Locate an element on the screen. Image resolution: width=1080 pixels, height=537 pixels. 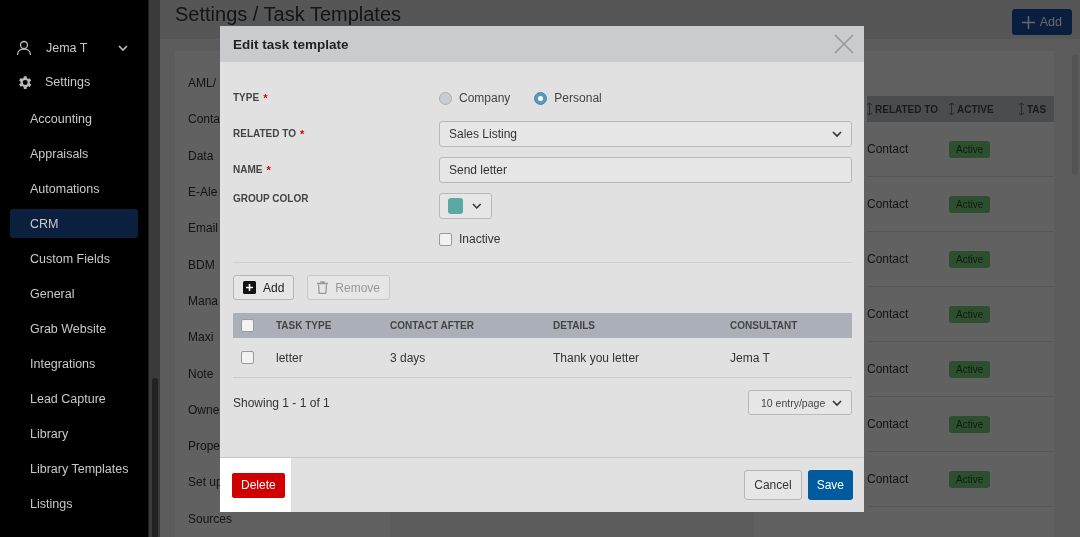
plus-square-icon is located at coordinates (249, 287).